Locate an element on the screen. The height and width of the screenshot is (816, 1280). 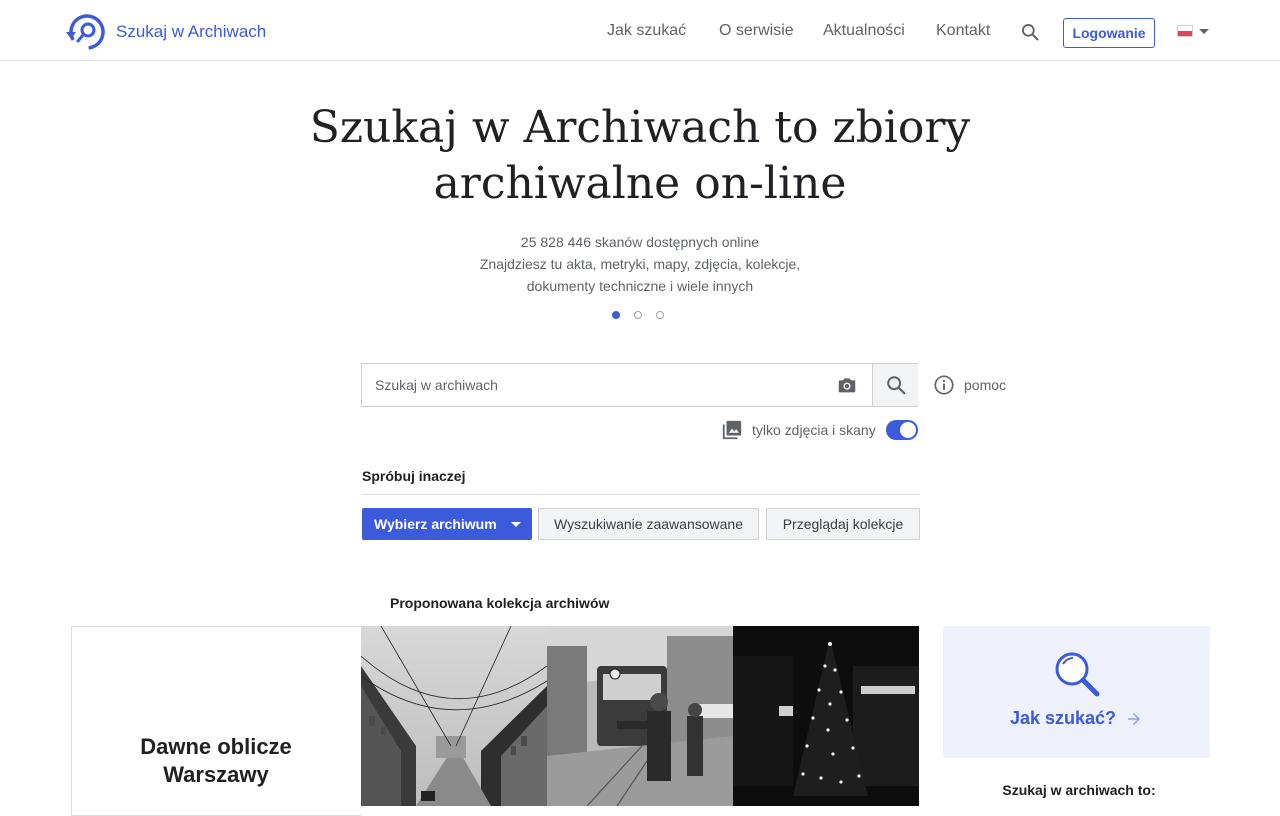
carousel-dots is located at coordinates (638, 315).